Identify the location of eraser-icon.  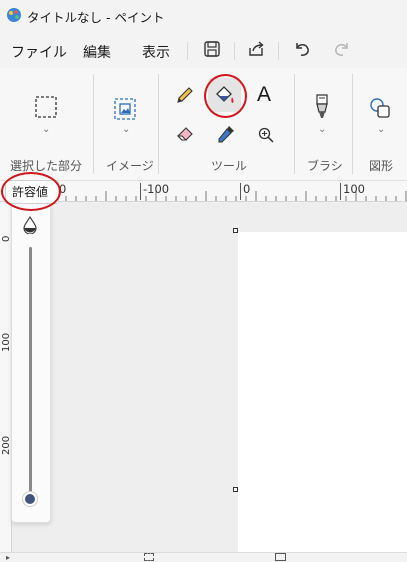
(186, 134).